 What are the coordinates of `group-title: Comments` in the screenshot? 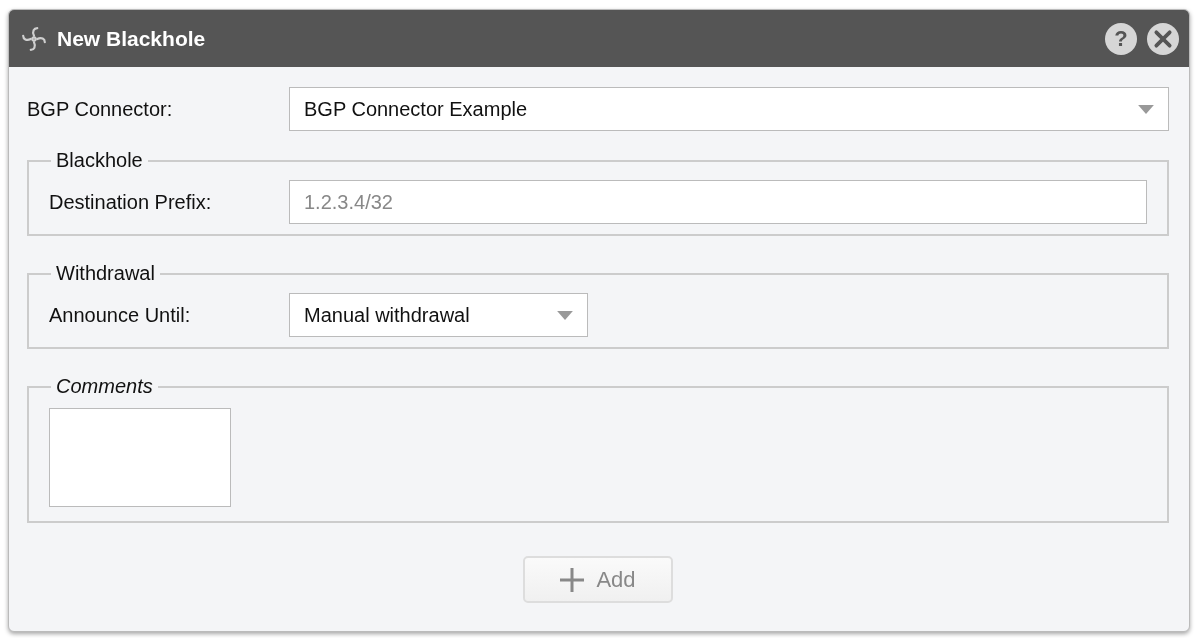 It's located at (104, 386).